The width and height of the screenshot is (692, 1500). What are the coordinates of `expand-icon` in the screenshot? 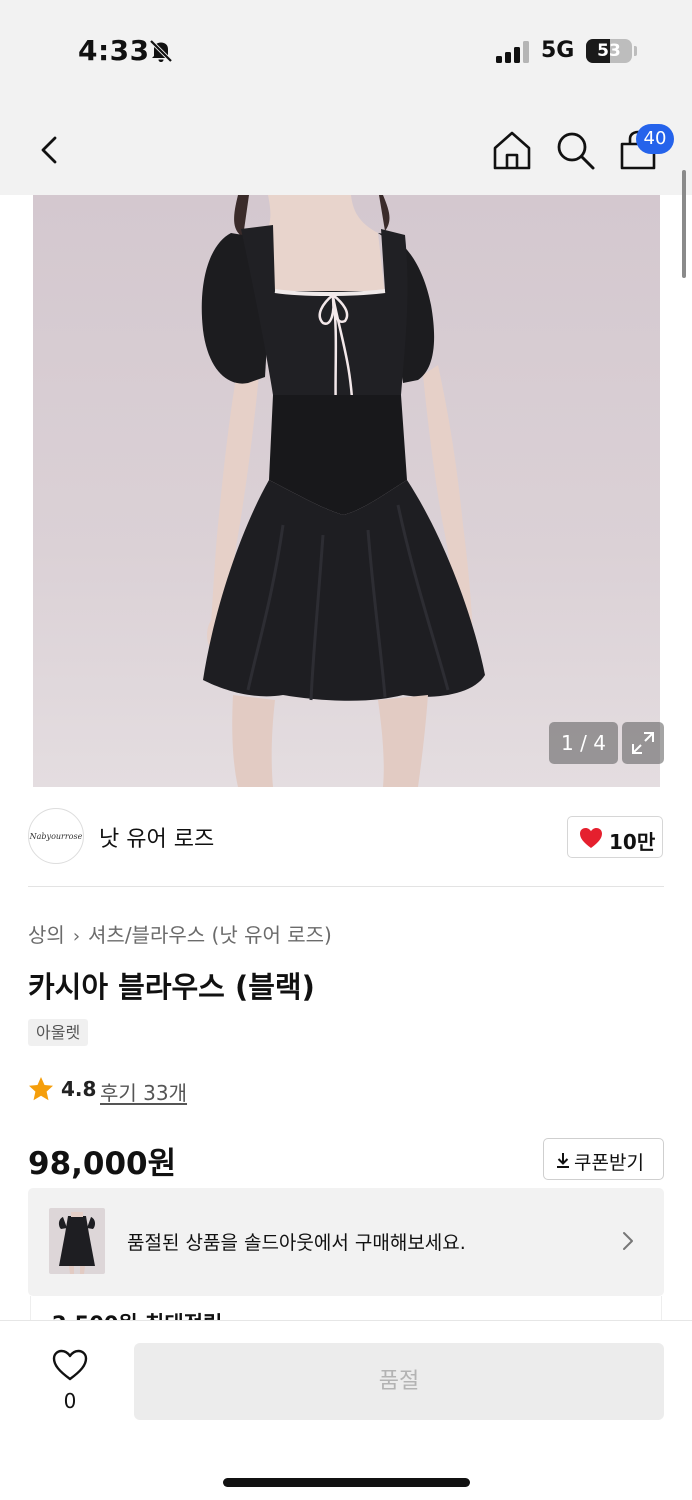 It's located at (643, 743).